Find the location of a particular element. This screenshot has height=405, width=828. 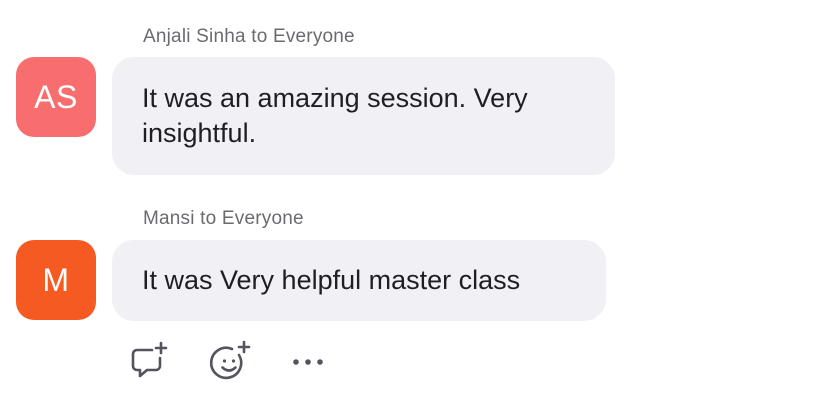

avatar: AS is located at coordinates (56, 97).